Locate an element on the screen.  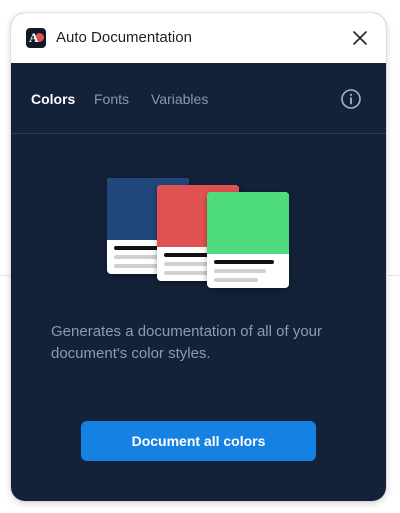
canvas-divider-right is located at coordinates (394, 275).